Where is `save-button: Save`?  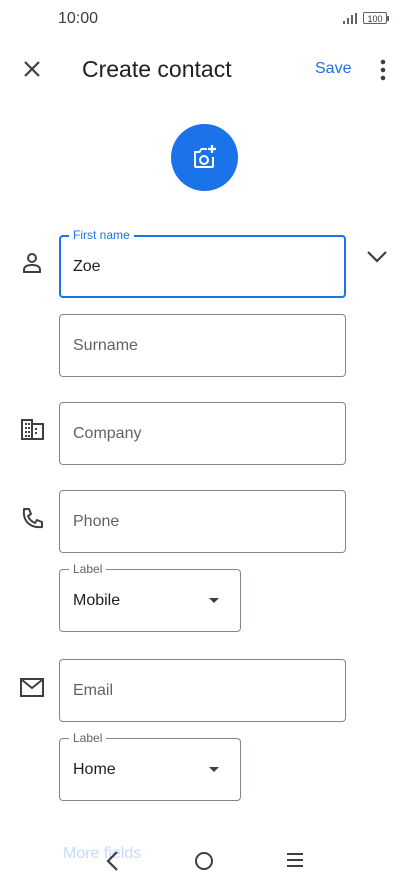 save-button: Save is located at coordinates (333, 69).